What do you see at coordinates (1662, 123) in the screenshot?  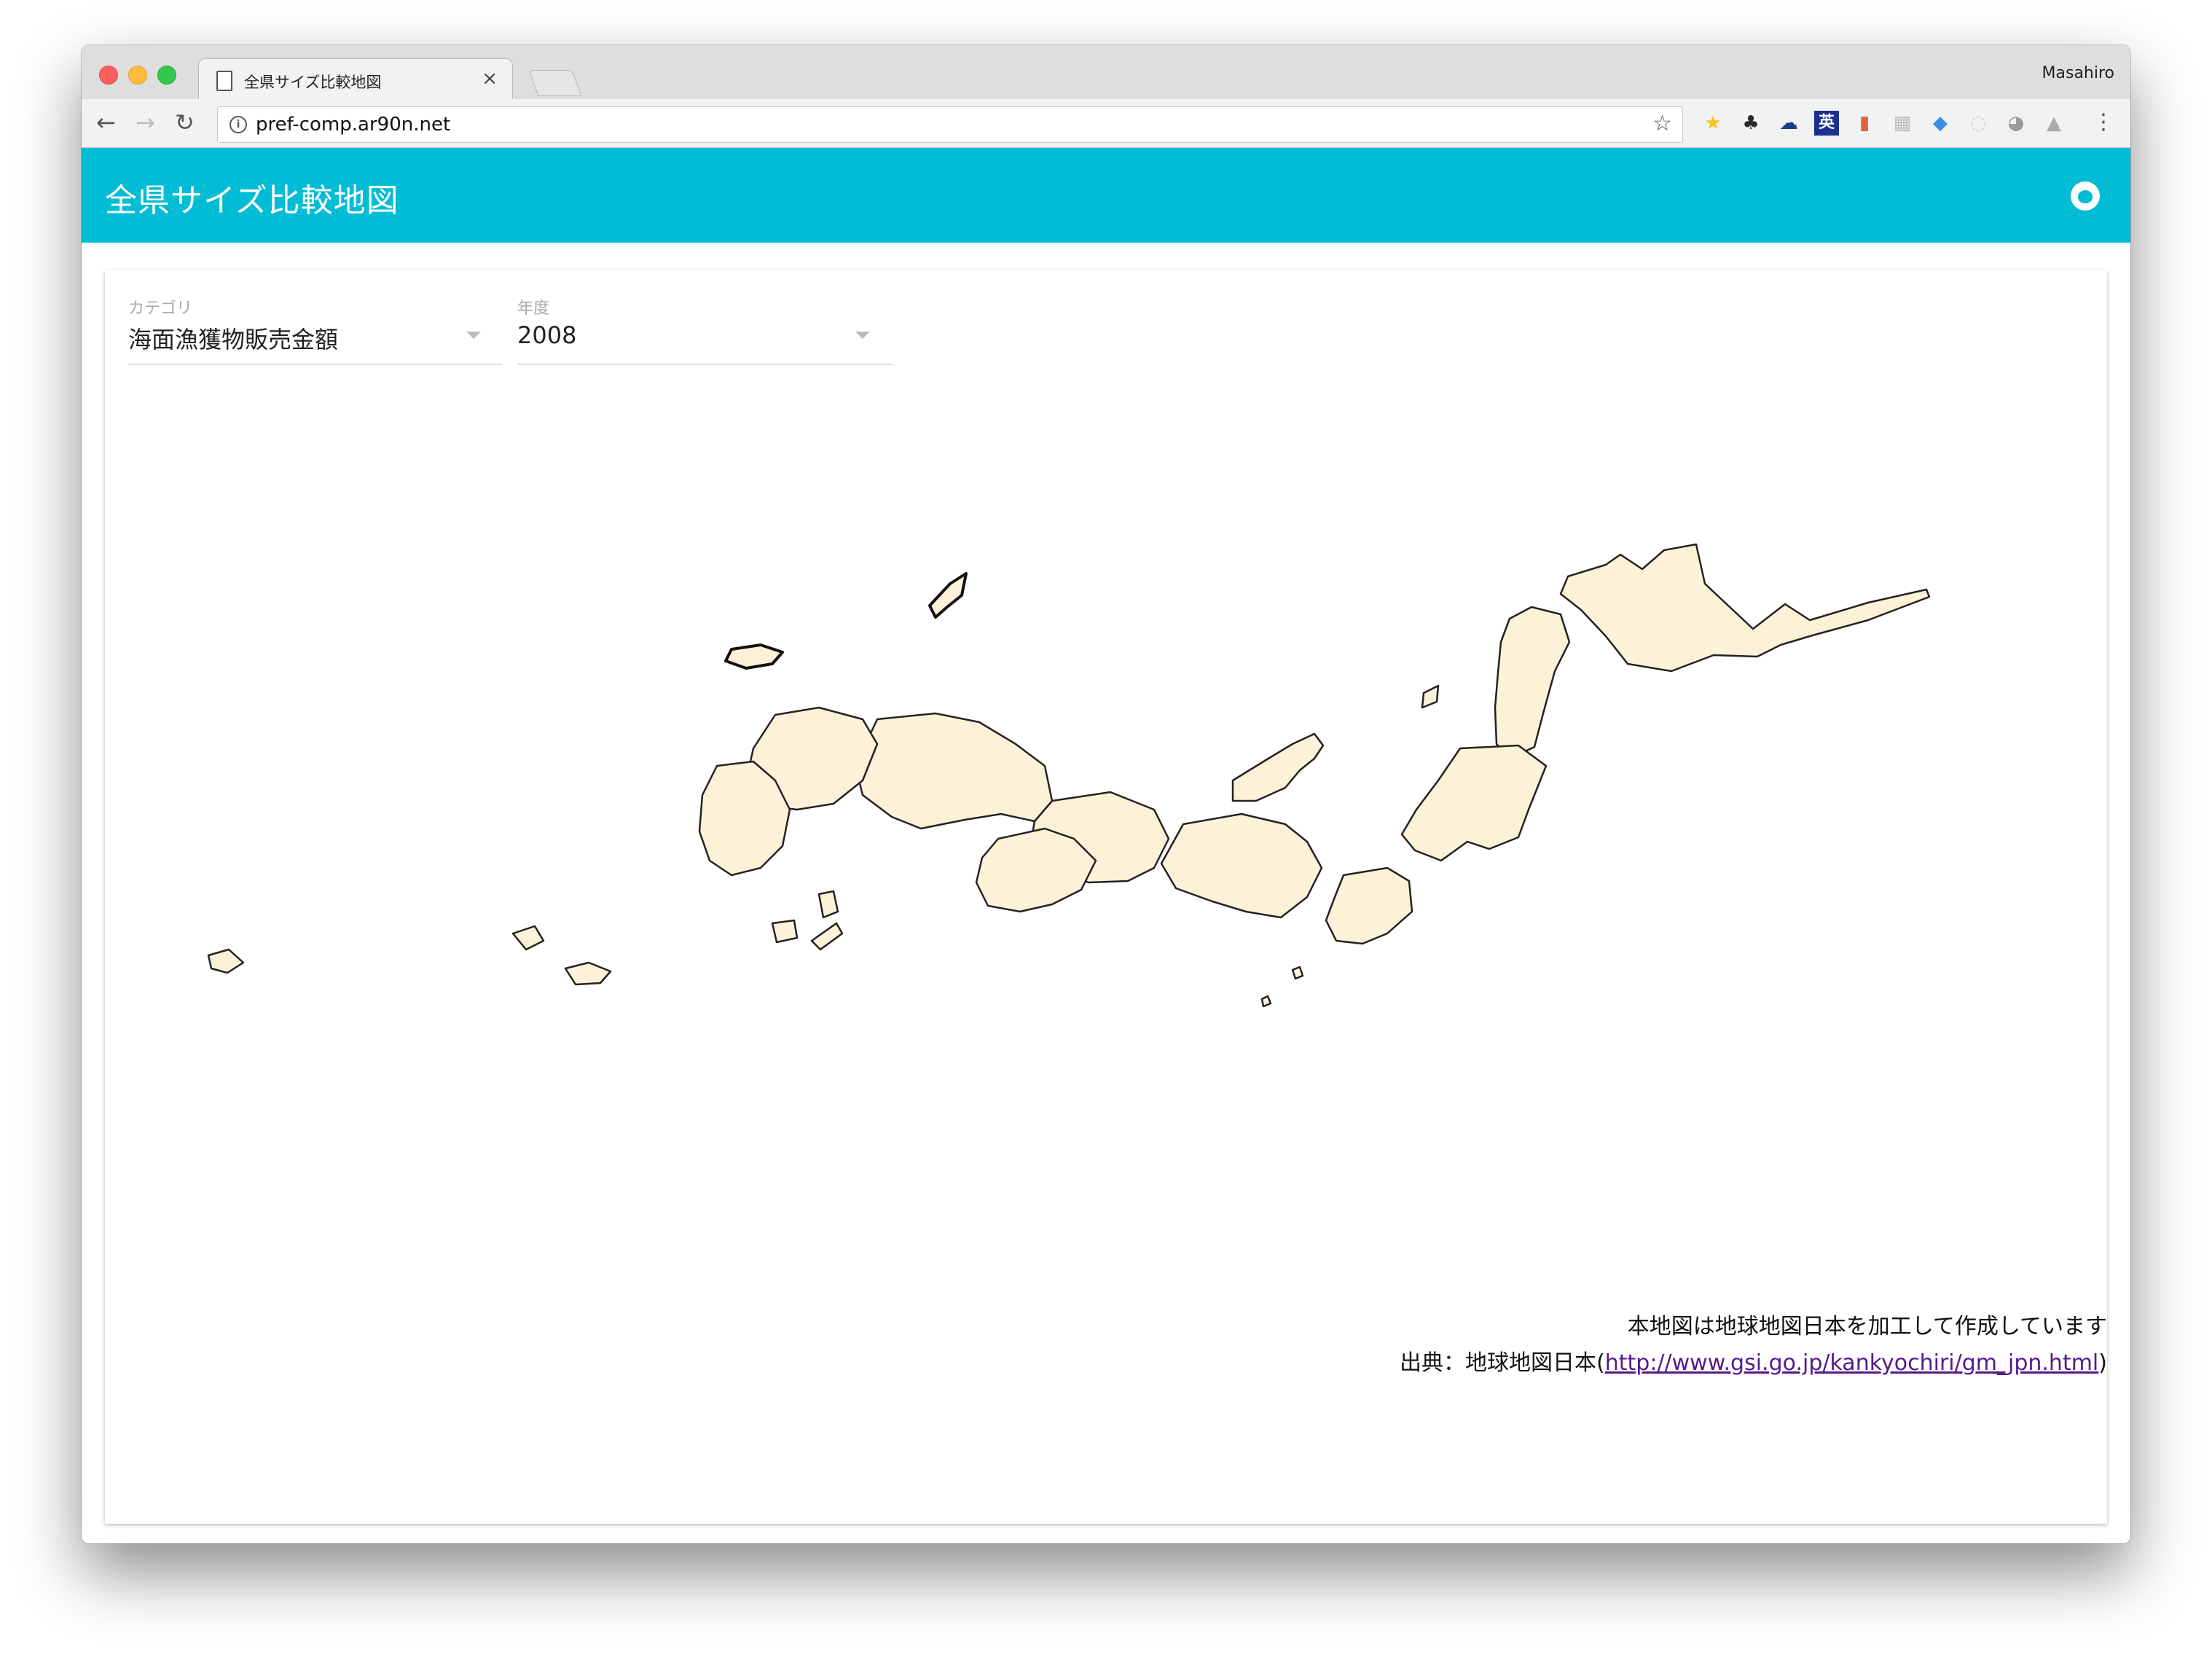 I see `bookmark-star-icon: ☆` at bounding box center [1662, 123].